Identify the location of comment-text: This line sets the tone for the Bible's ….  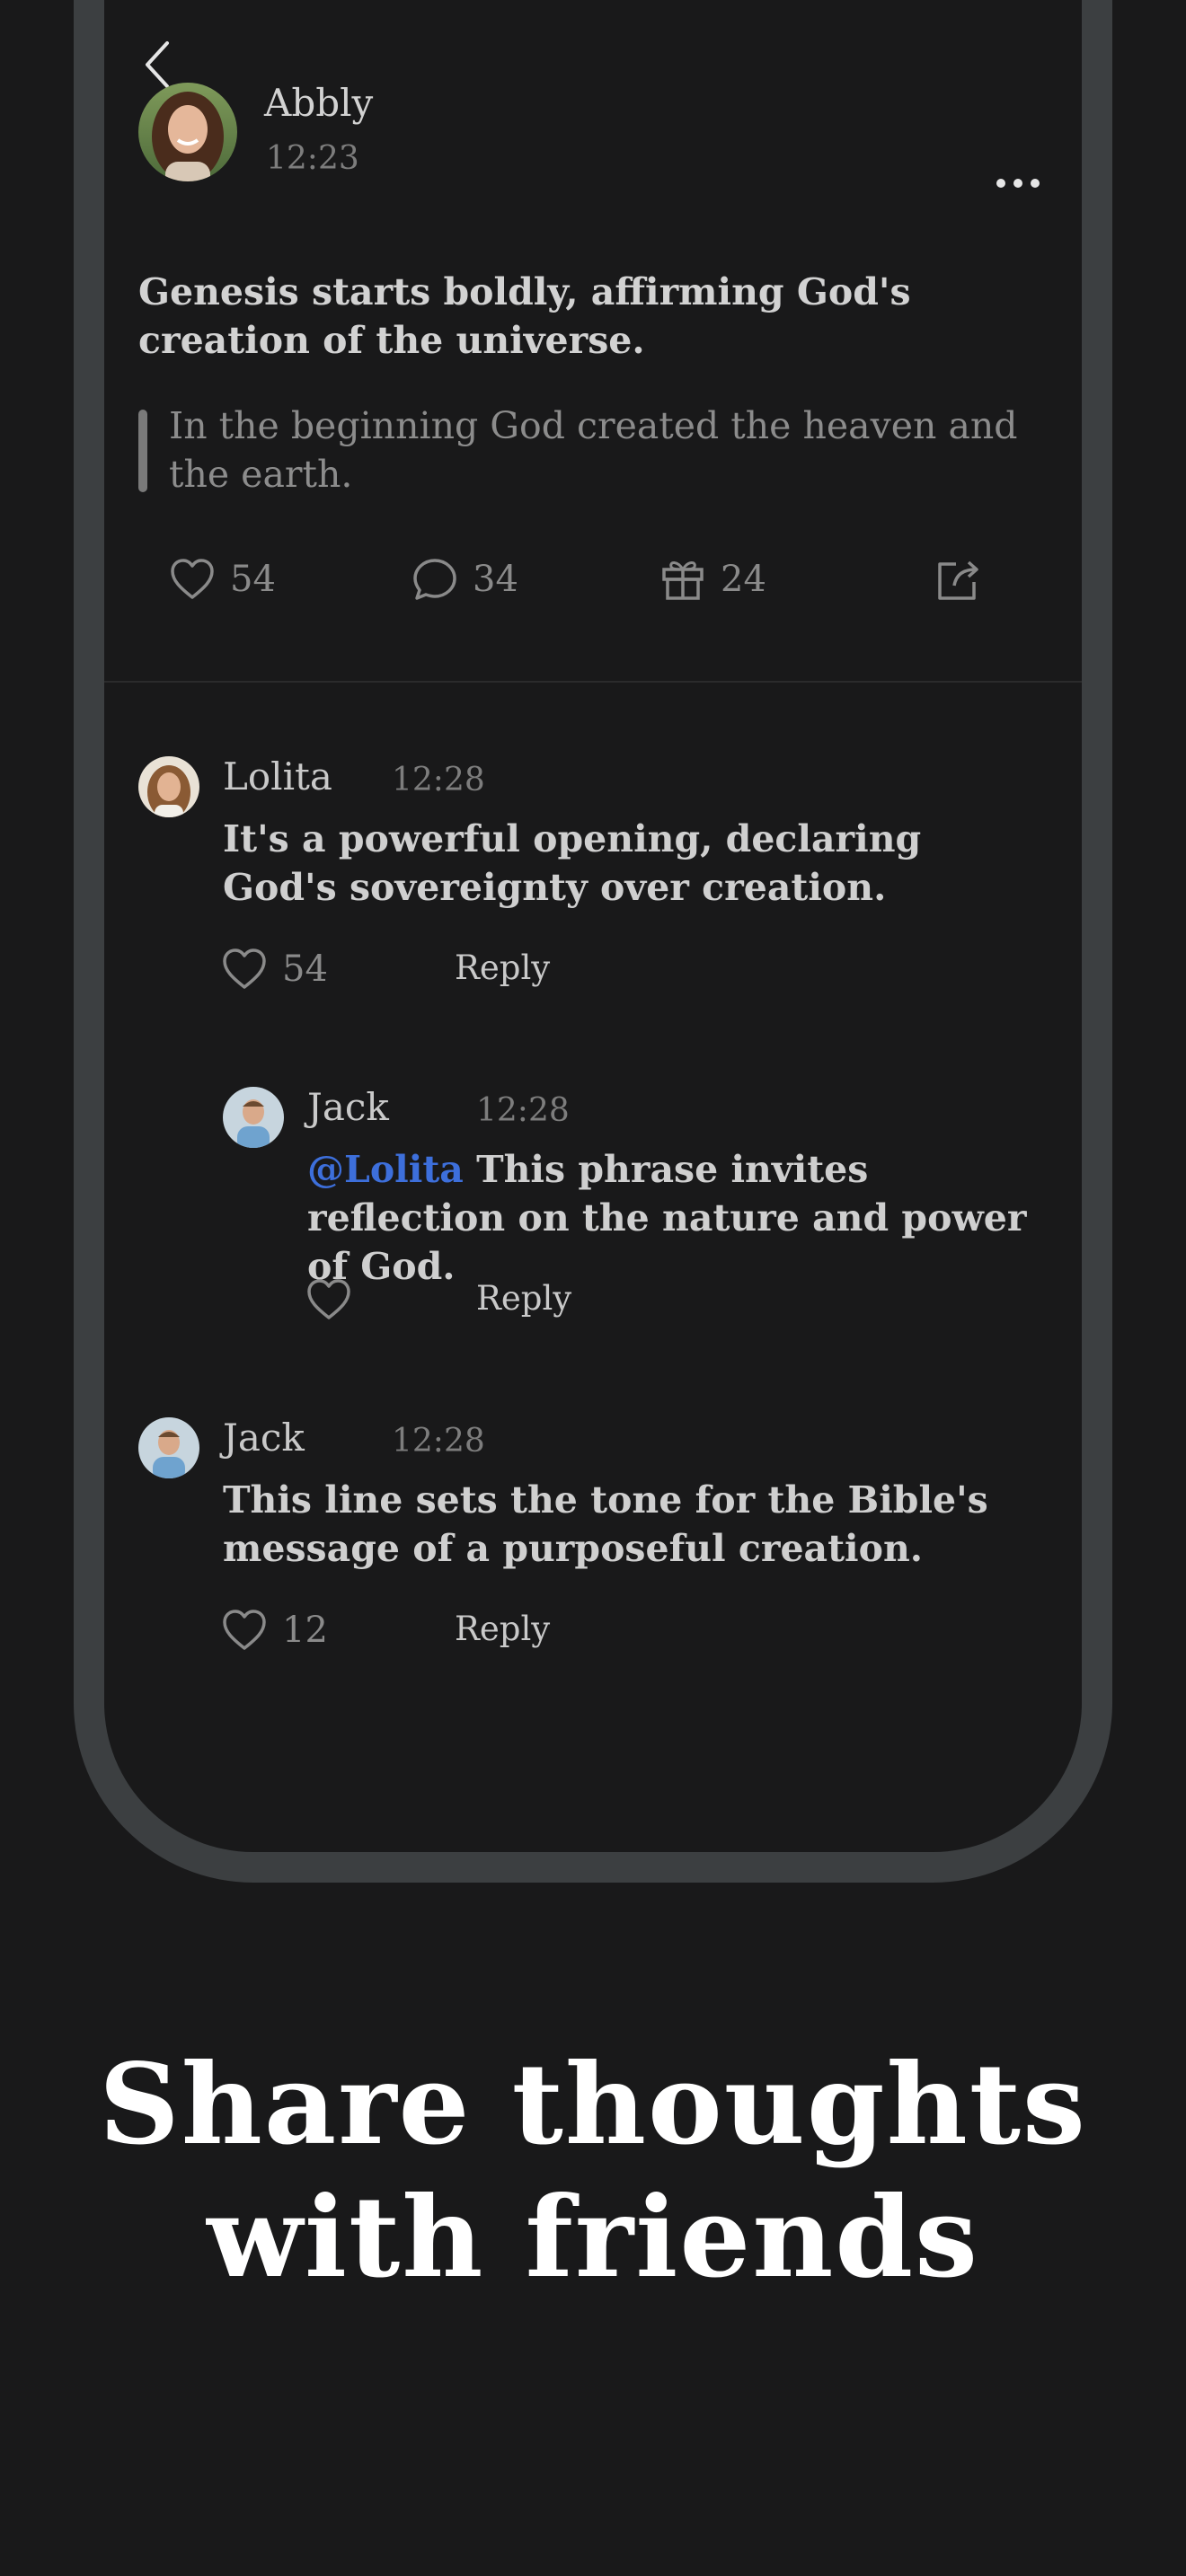
(605, 1524).